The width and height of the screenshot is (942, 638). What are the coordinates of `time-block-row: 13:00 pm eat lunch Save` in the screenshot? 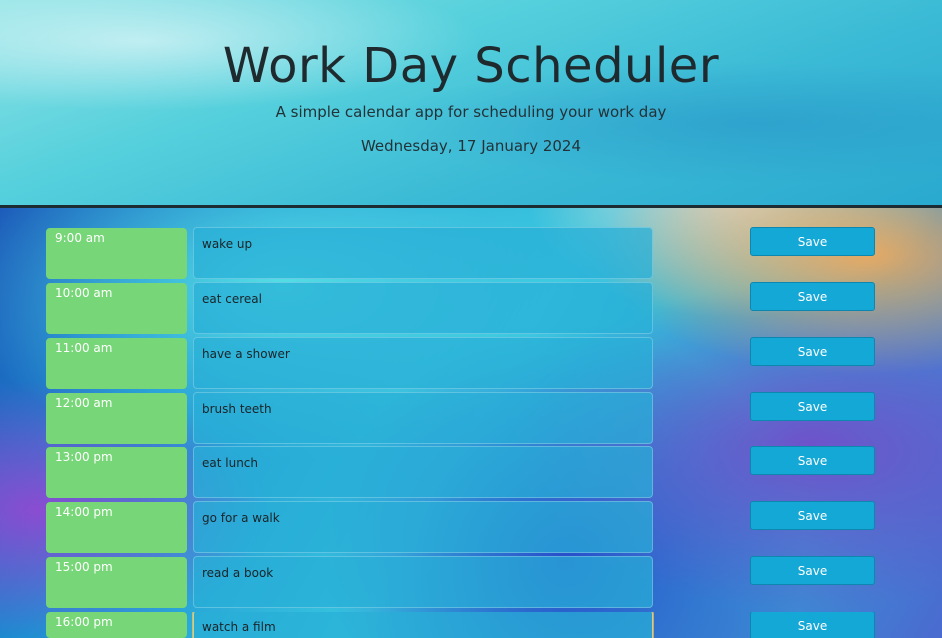 It's located at (471, 472).